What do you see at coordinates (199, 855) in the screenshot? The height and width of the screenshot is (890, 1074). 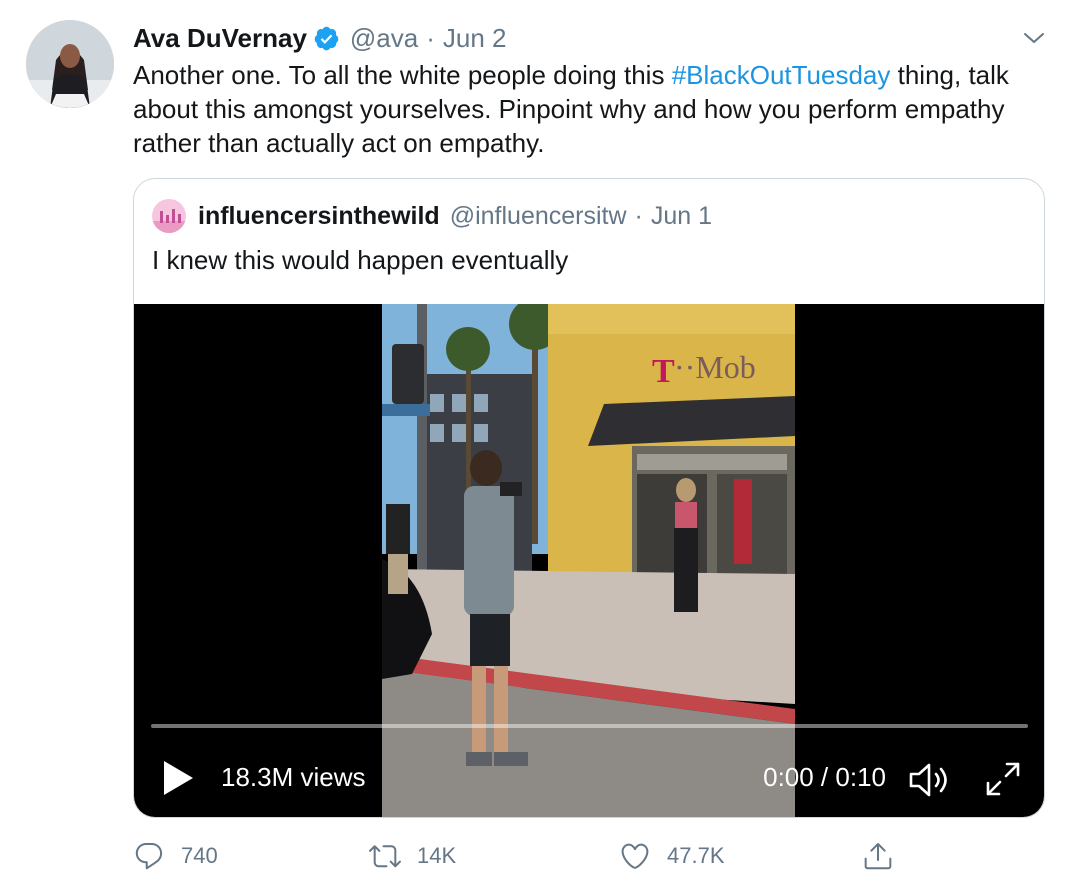 I see `reply-count: 740` at bounding box center [199, 855].